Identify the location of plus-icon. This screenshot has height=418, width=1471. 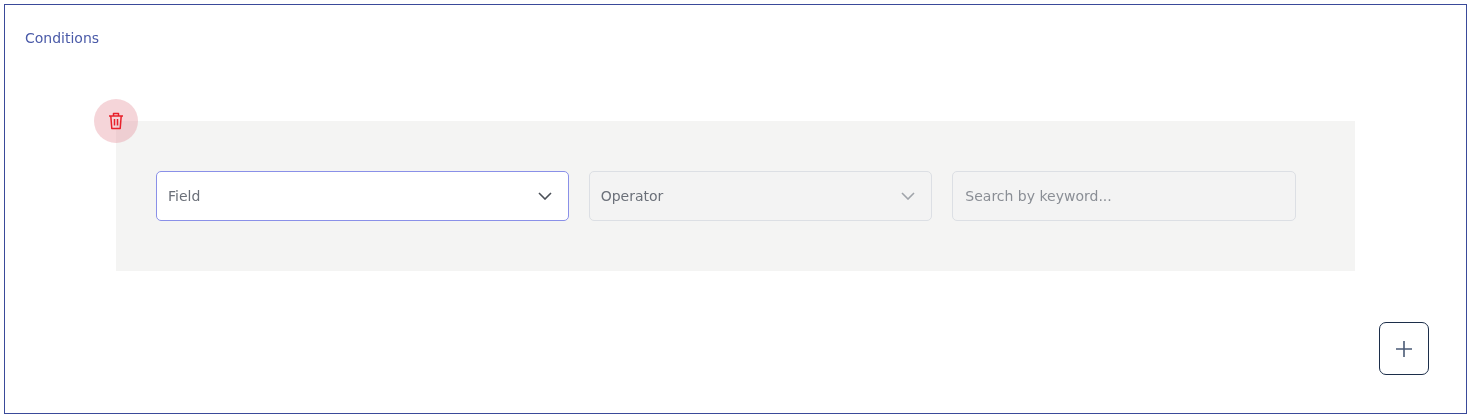
(1404, 348).